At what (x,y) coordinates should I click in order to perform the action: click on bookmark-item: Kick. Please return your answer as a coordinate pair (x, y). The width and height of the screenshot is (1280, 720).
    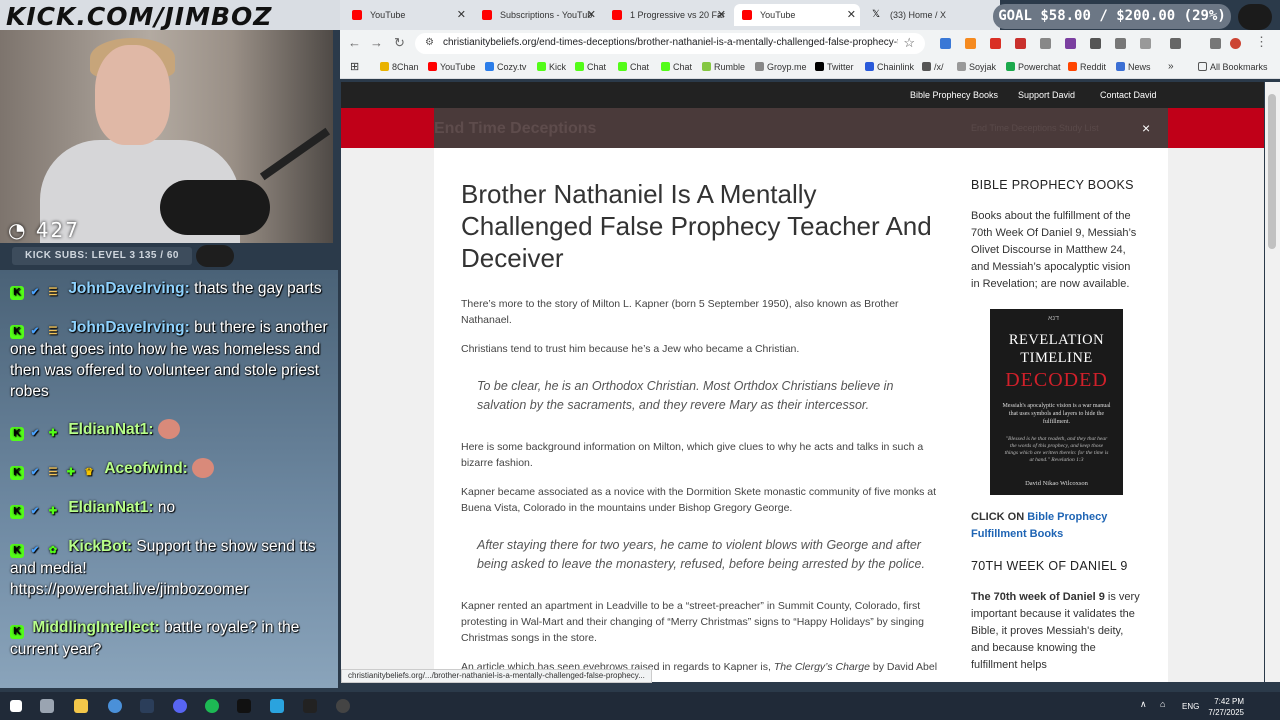
    Looking at the image, I should click on (551, 67).